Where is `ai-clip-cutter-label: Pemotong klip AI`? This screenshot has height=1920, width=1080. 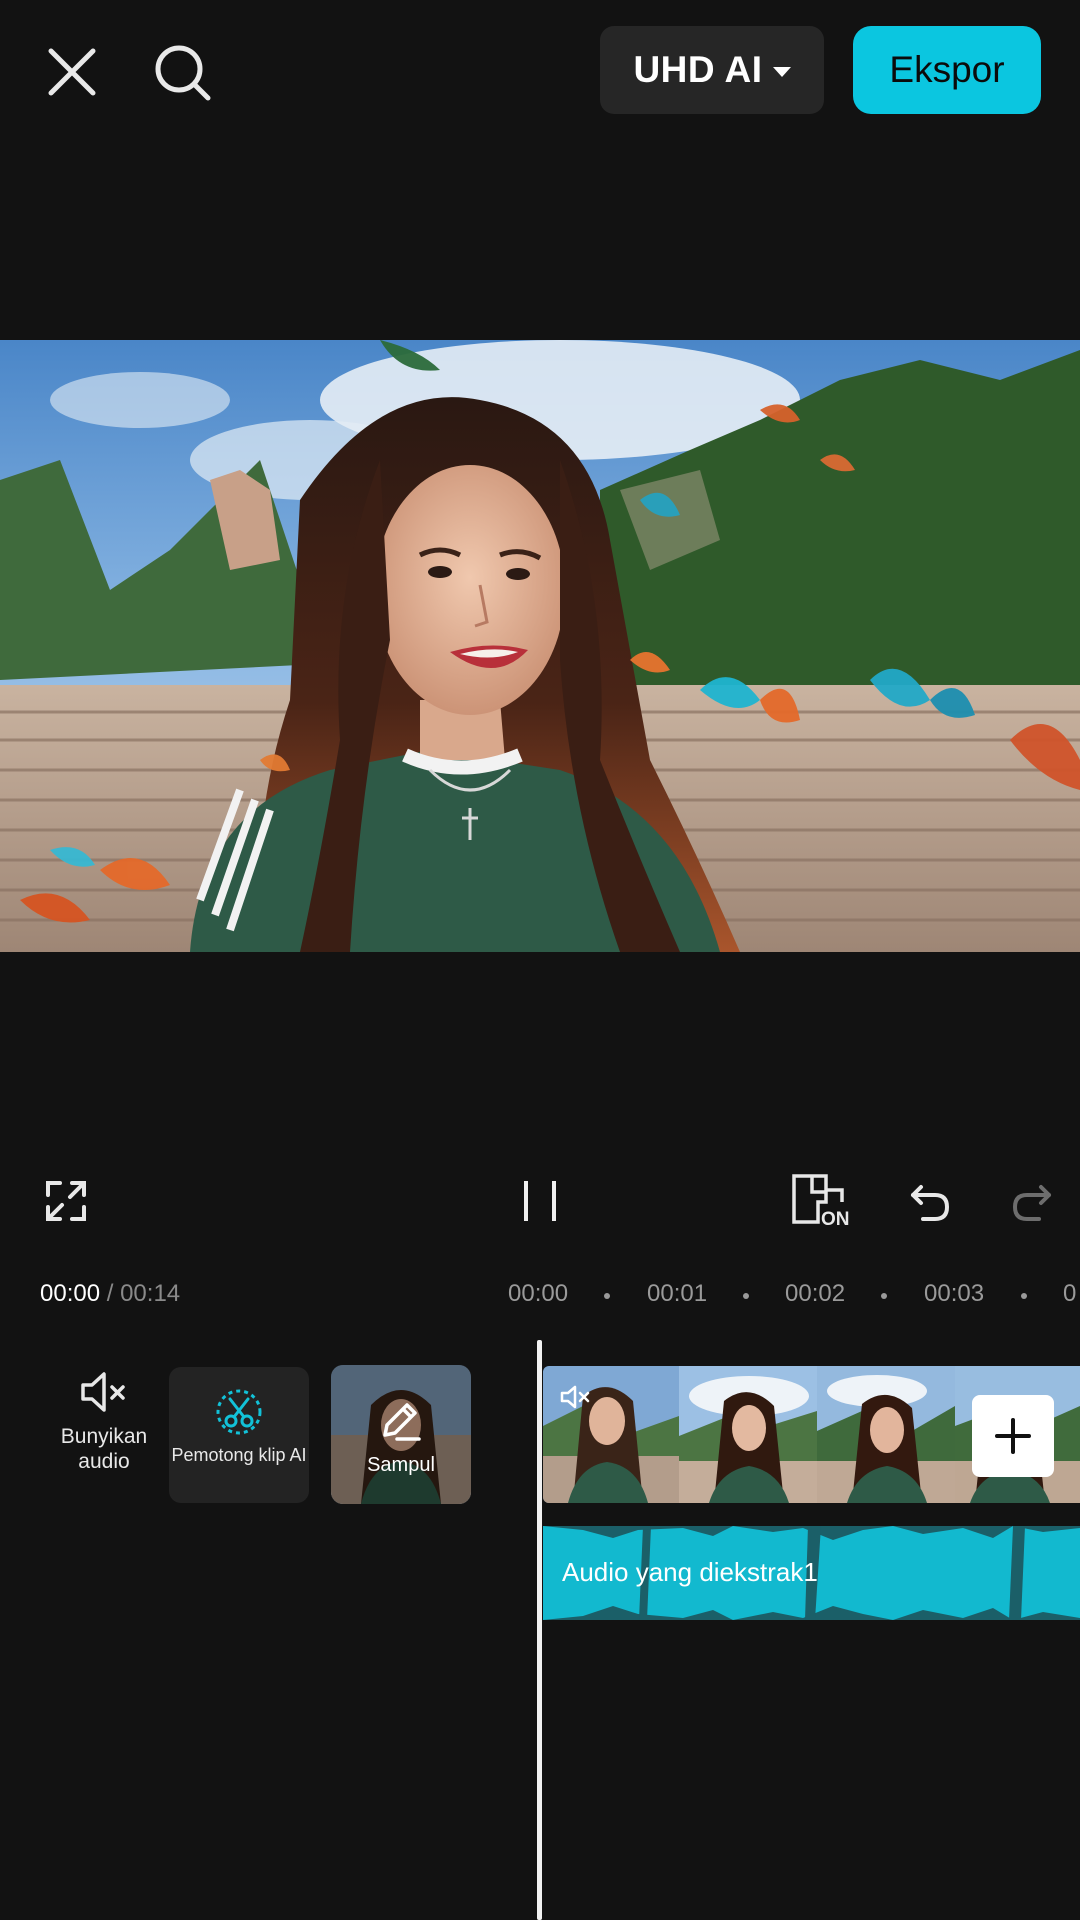 ai-clip-cutter-label: Pemotong klip AI is located at coordinates (239, 1455).